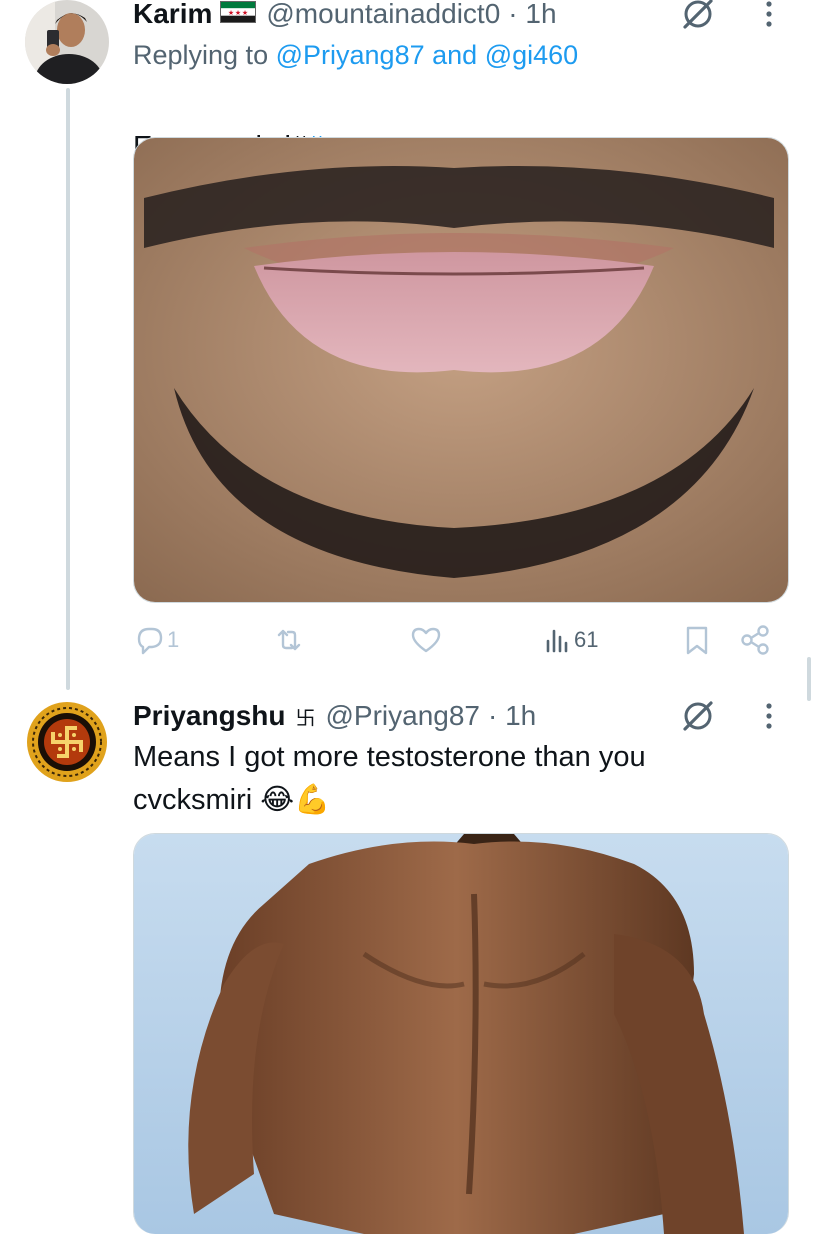  Describe the element at coordinates (406, 640) in the screenshot. I see `tweet-action-bar: 1 61` at that location.